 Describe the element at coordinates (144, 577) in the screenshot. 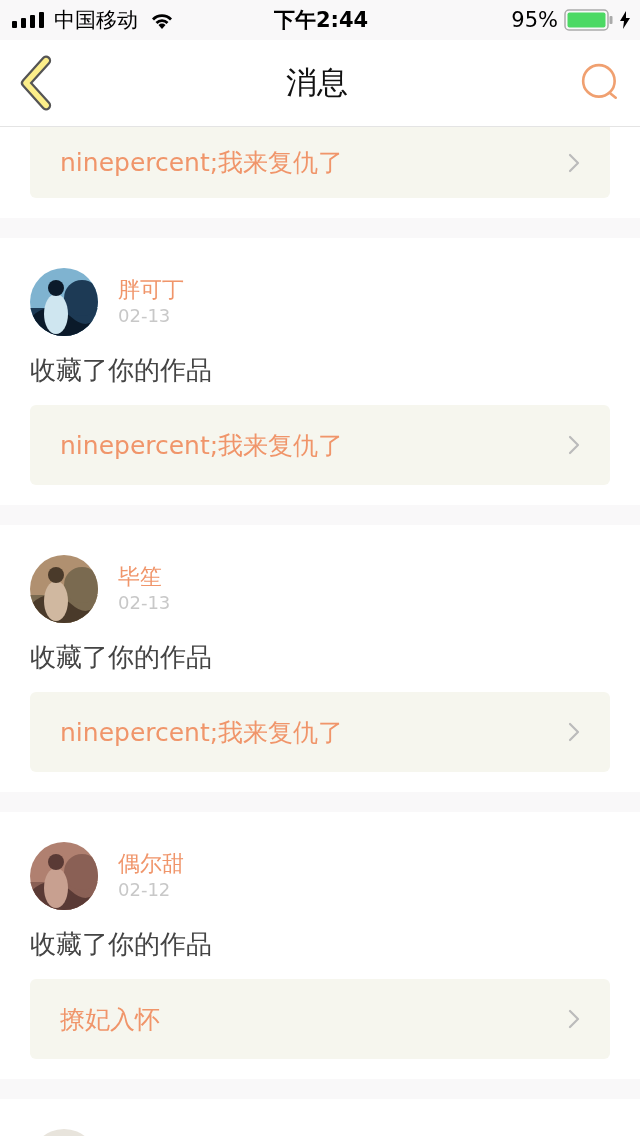

I see `user-name: 毕笙` at that location.